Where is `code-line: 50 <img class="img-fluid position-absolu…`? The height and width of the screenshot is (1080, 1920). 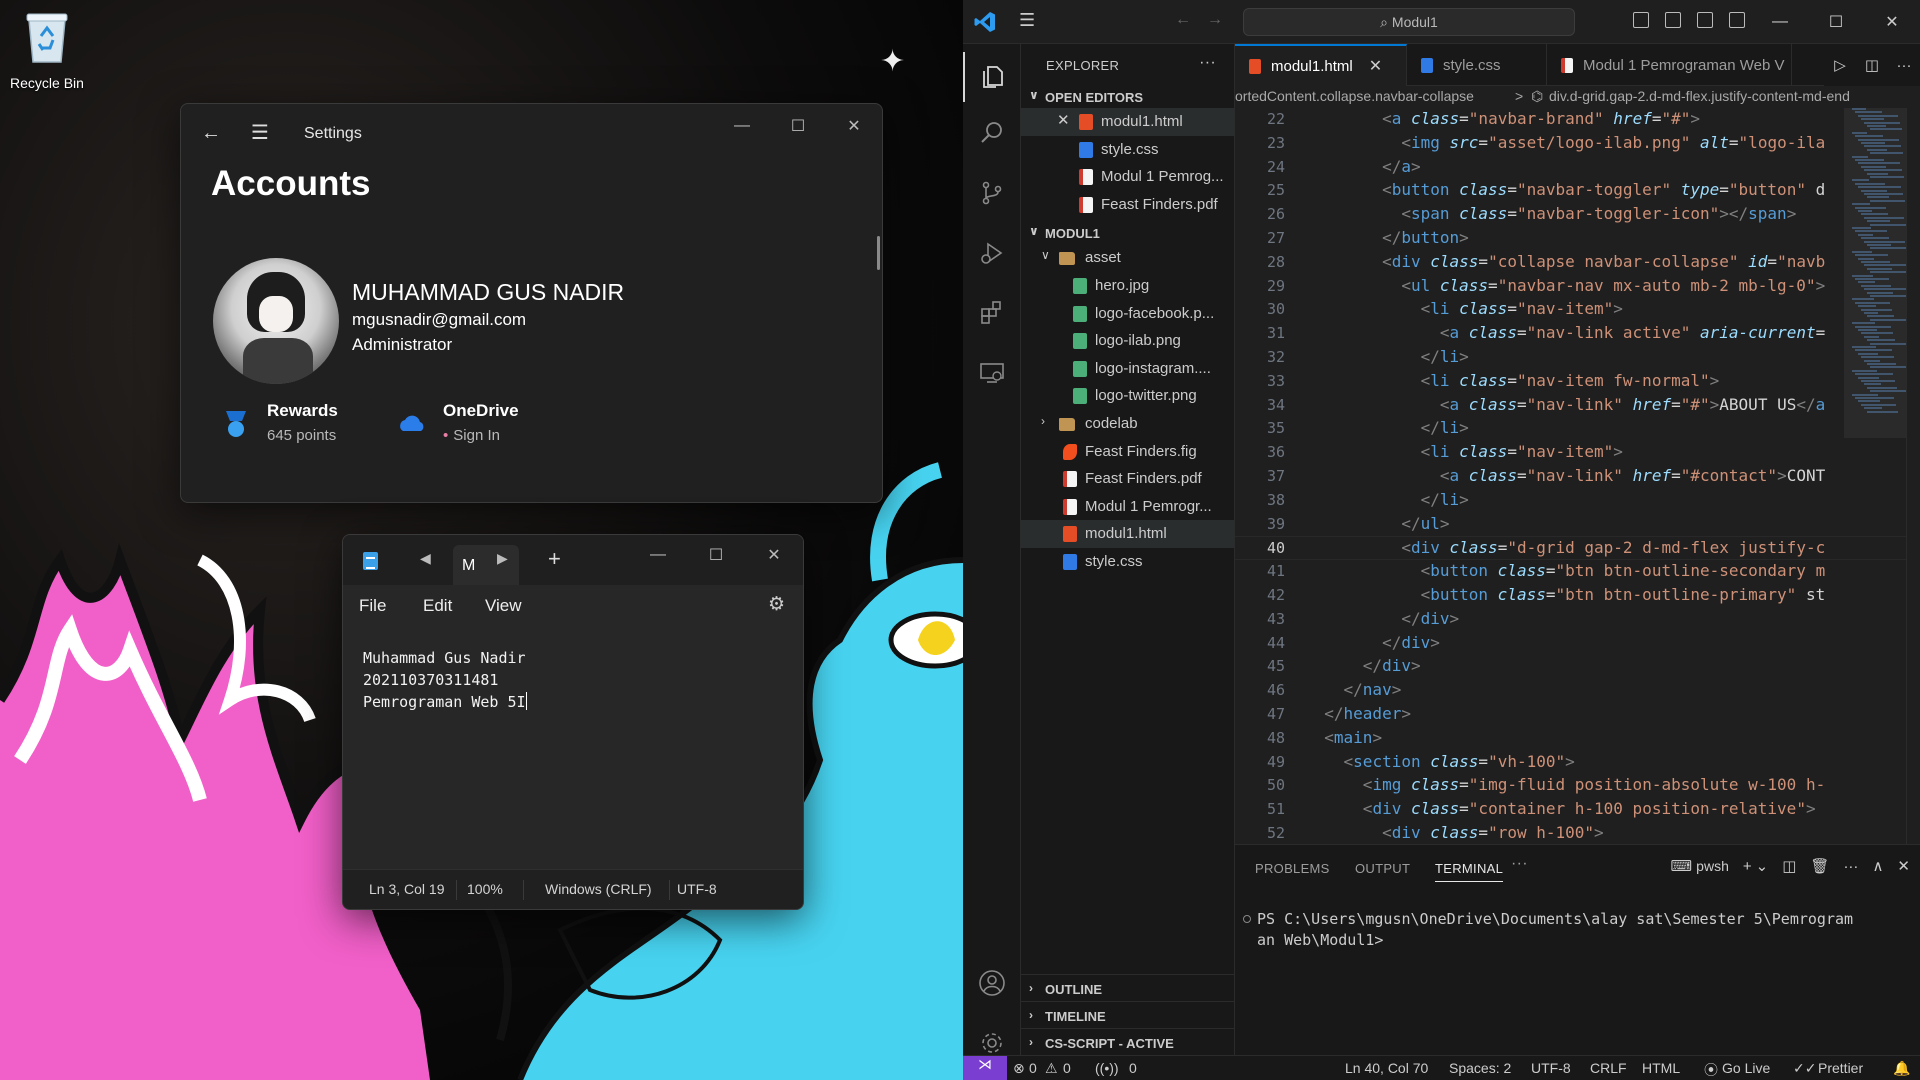
code-line: 50 <img class="img-fluid position-absolu… is located at coordinates (1577, 786).